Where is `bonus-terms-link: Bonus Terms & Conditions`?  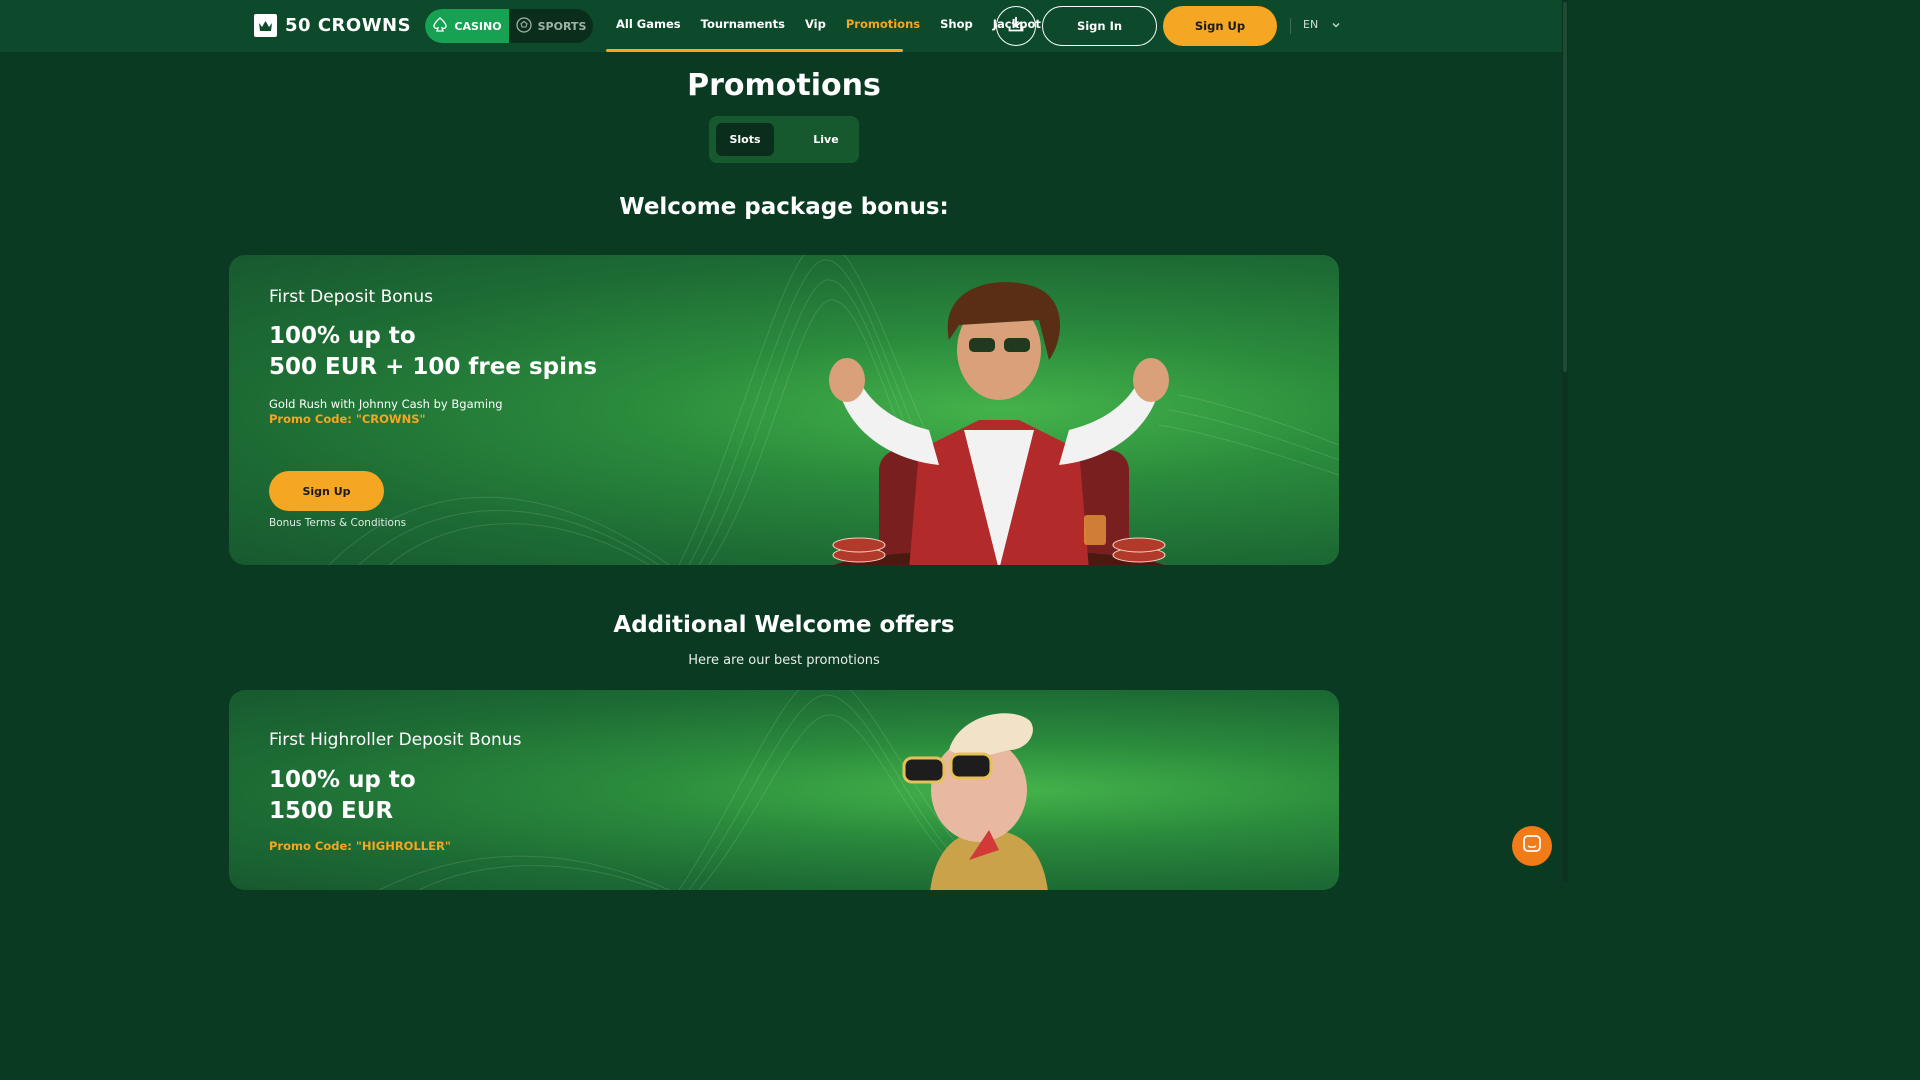 bonus-terms-link: Bonus Terms & Conditions is located at coordinates (337, 523).